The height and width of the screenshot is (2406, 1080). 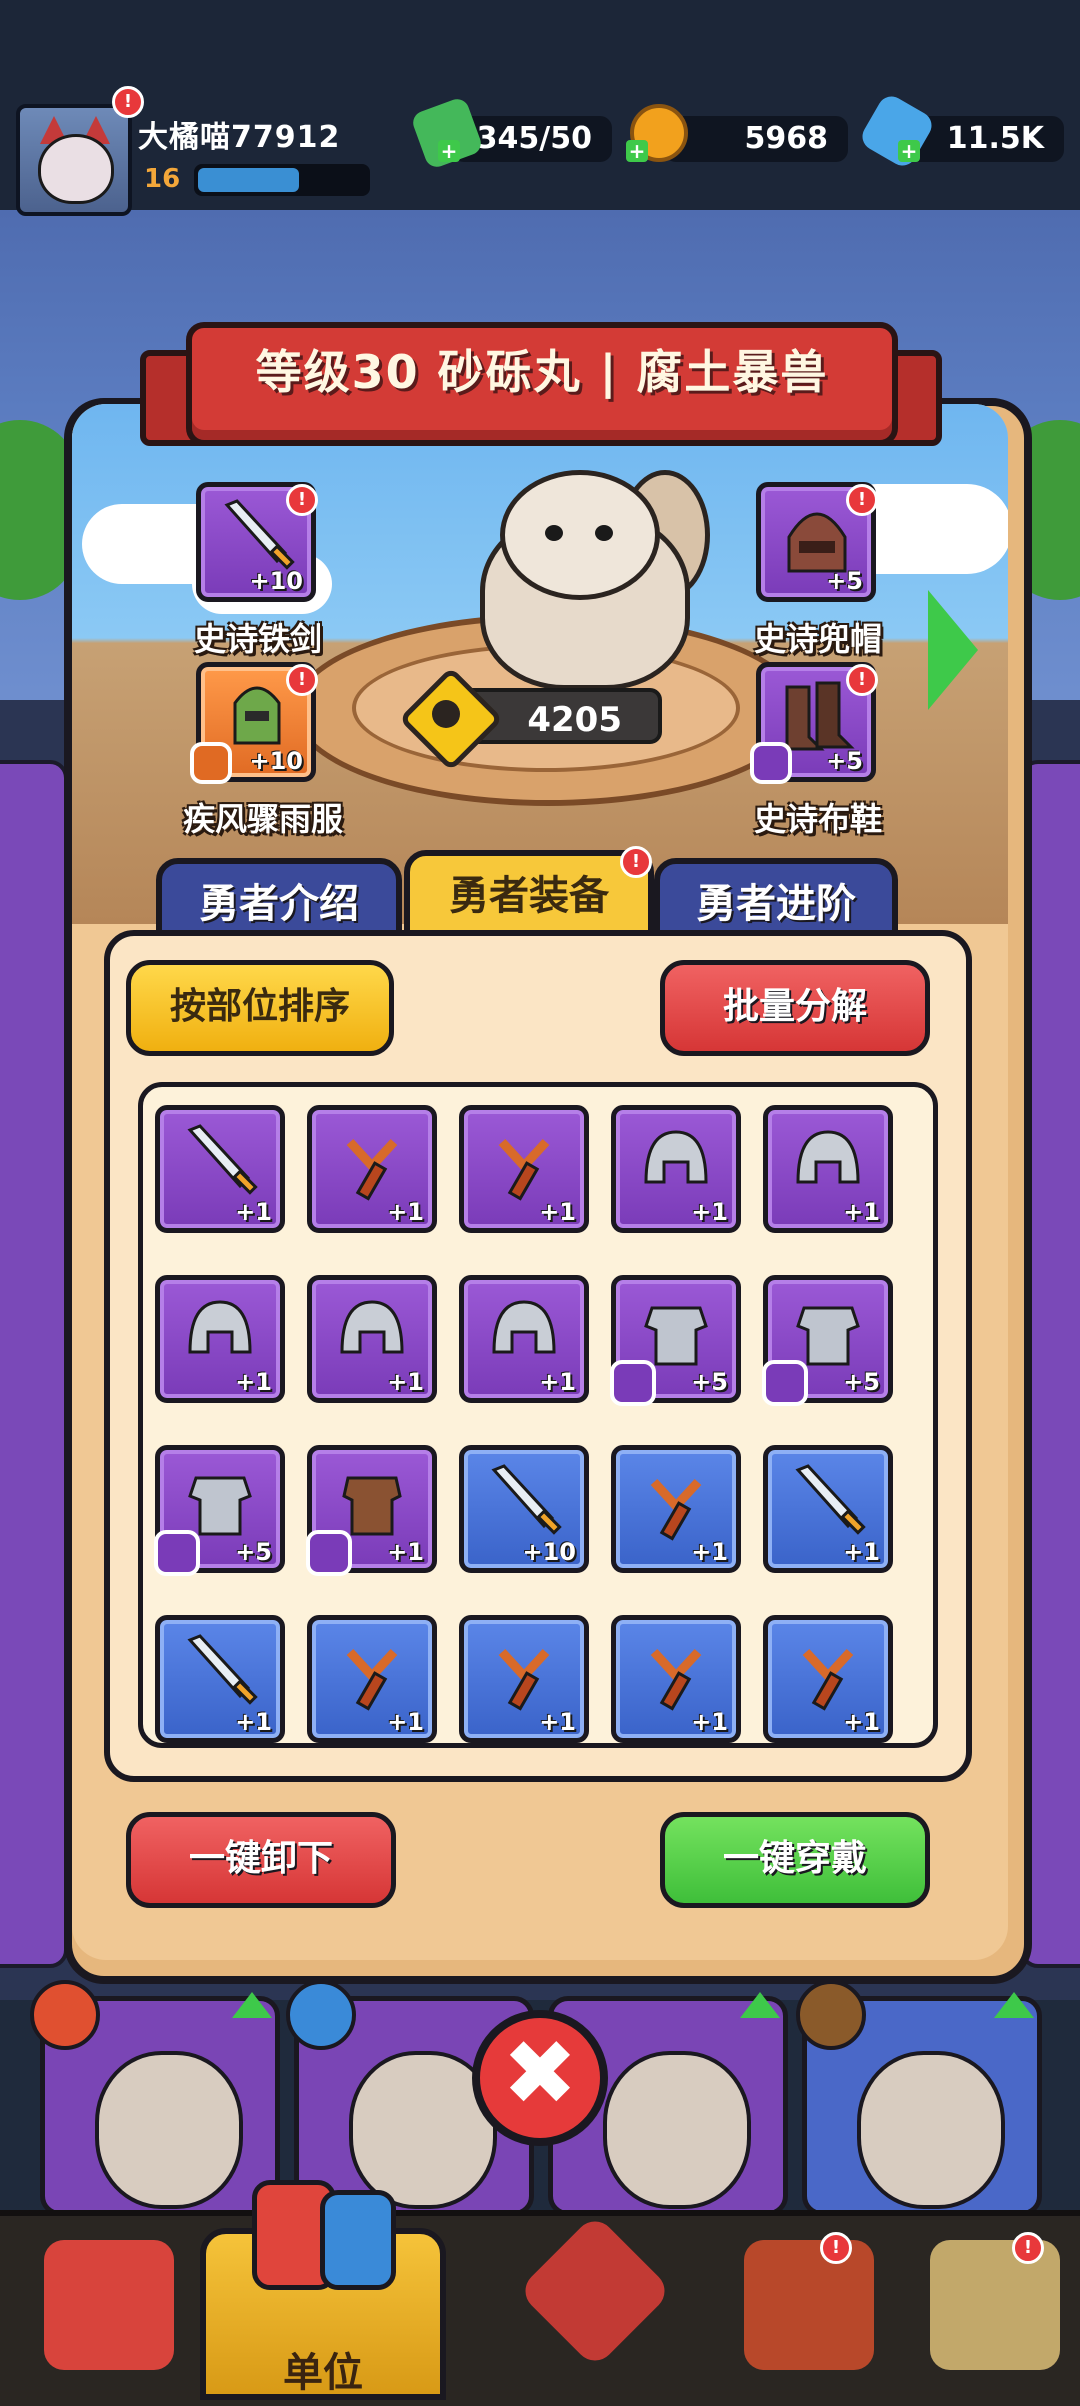 What do you see at coordinates (542, 372) in the screenshot?
I see `hero-title: 等级30 砂砾丸 | 腐土暴兽` at bounding box center [542, 372].